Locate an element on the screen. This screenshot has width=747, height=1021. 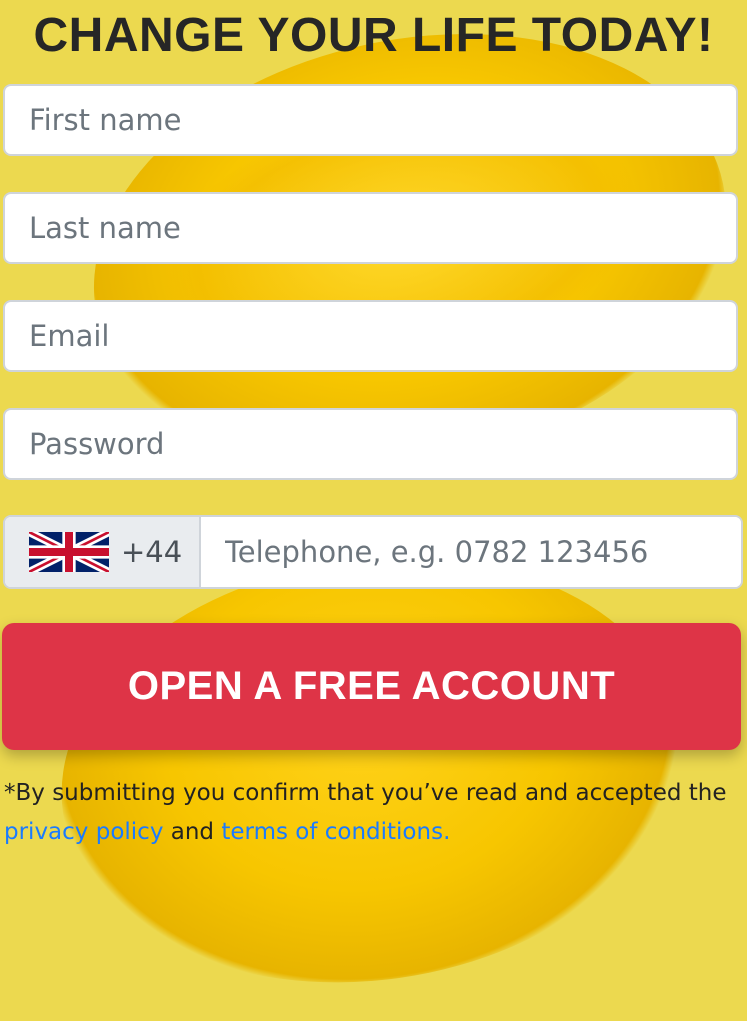
privacy-policy-link: privacy policy is located at coordinates (83, 832).